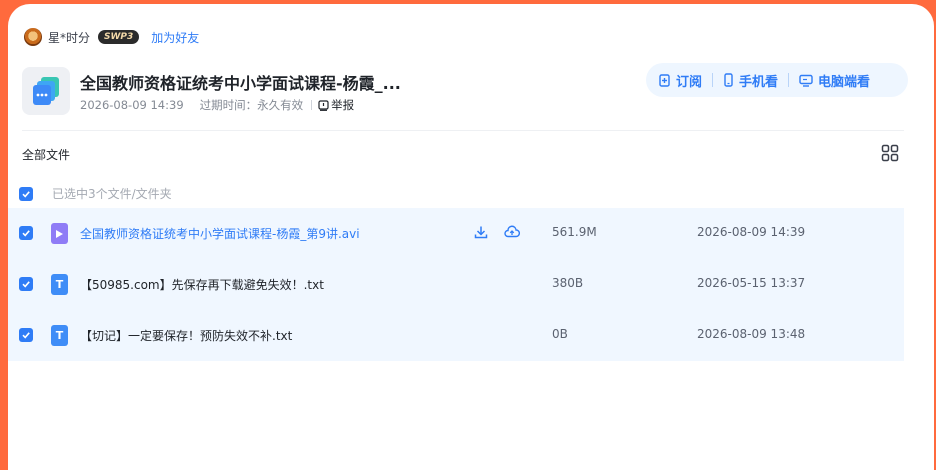 The height and width of the screenshot is (470, 936). I want to click on file-size: 0B, so click(560, 334).